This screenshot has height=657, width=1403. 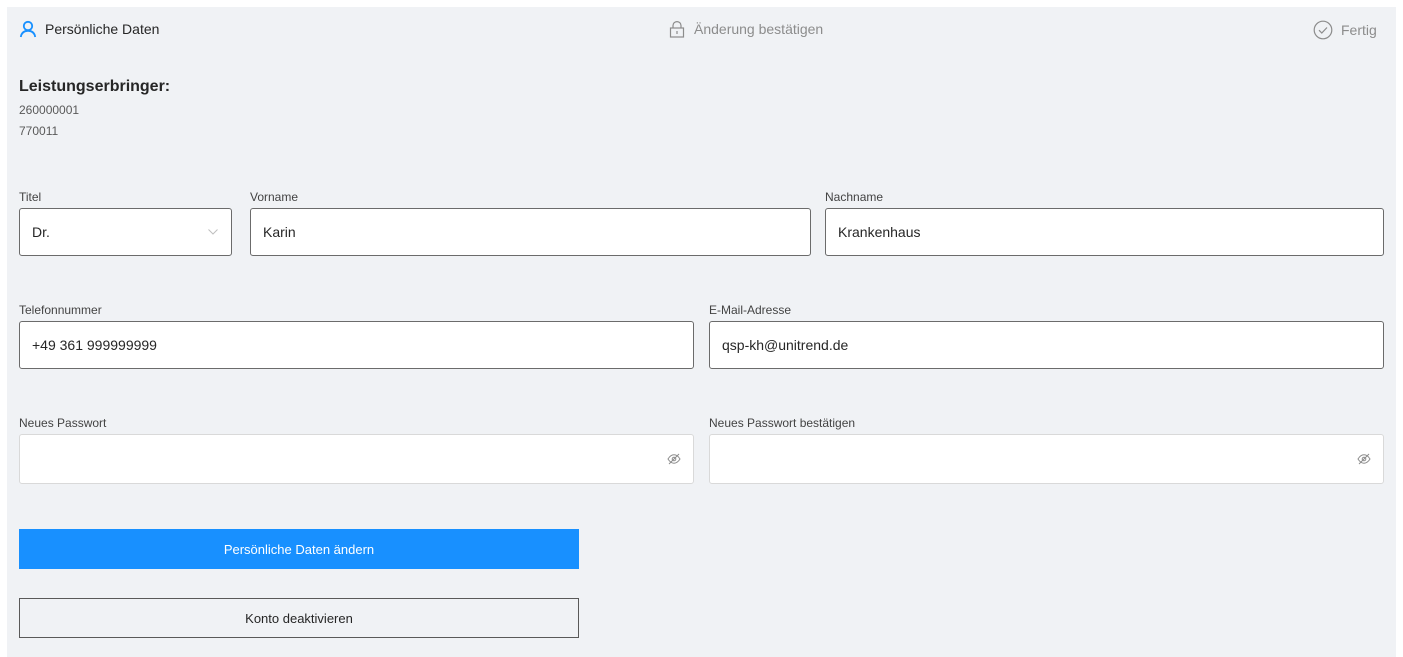 I want to click on confirm-password-input, so click(x=1046, y=459).